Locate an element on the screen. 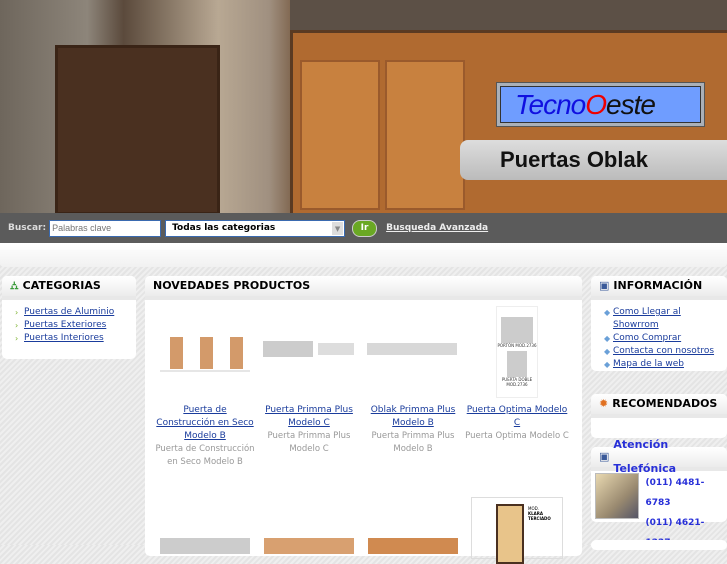 Image resolution: width=727 pixels, height=564 pixels. category-item: › Puertas Exteriores is located at coordinates (69, 325).